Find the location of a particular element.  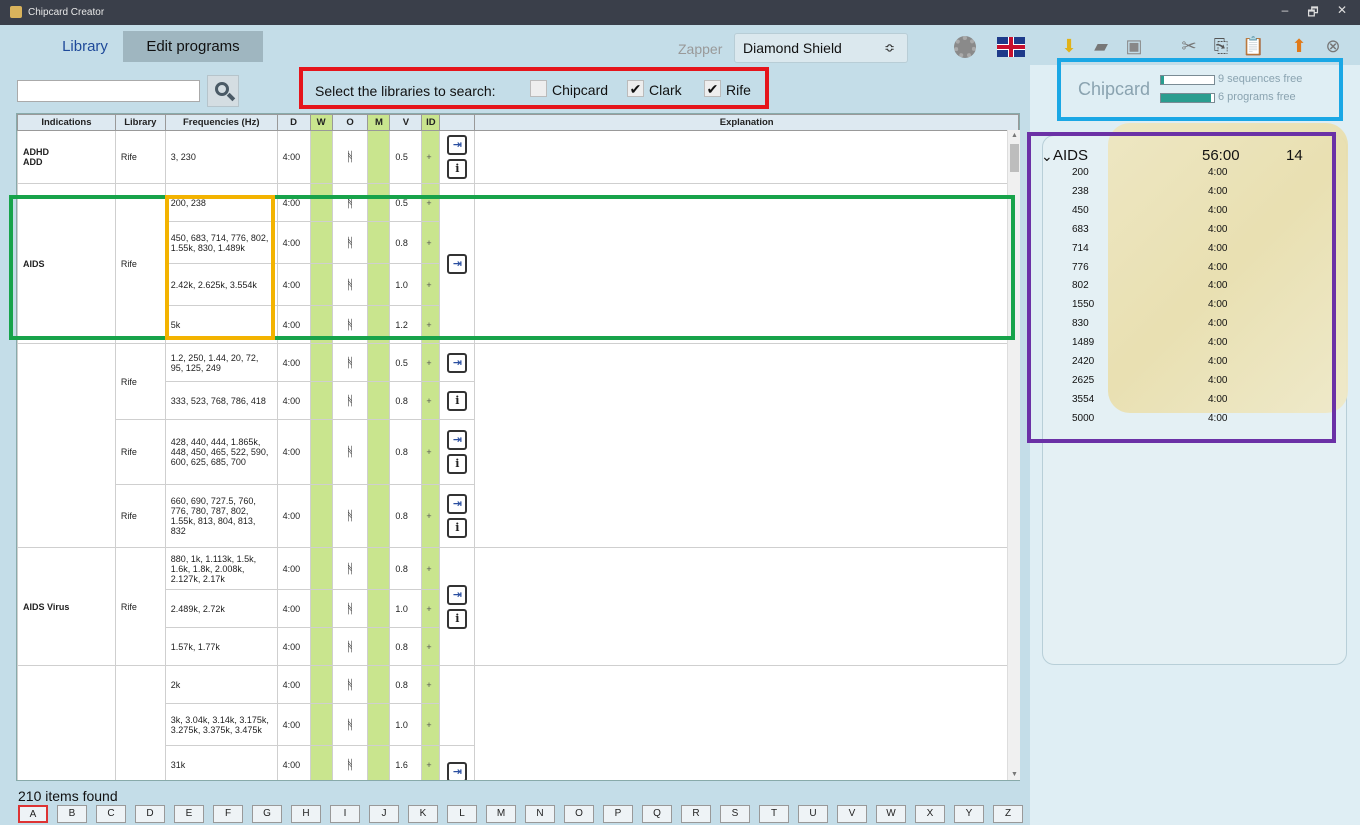

alpha-button-e: E is located at coordinates (189, 814).